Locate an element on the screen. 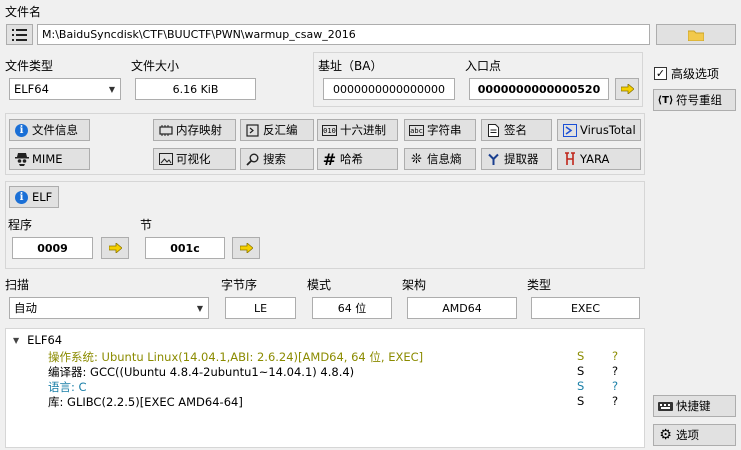  memory-map-button: 内存映射 is located at coordinates (194, 130).